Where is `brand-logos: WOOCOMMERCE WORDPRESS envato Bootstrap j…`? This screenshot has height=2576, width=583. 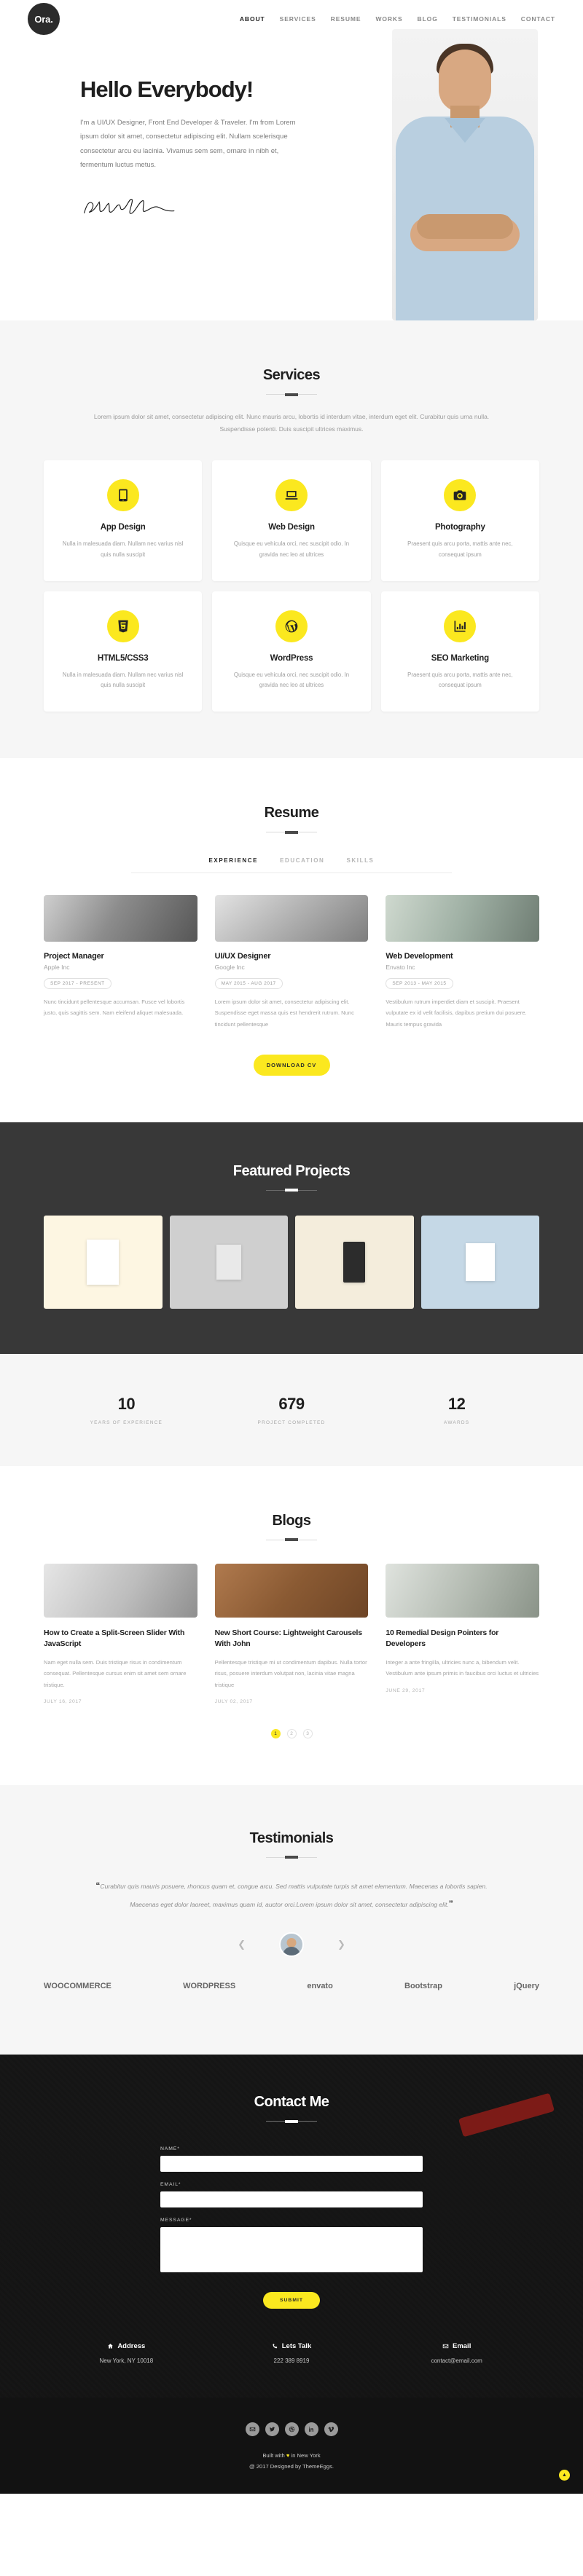
brand-logos: WOOCOMMERCE WORDPRESS envato Bootstrap j… is located at coordinates (291, 1984).